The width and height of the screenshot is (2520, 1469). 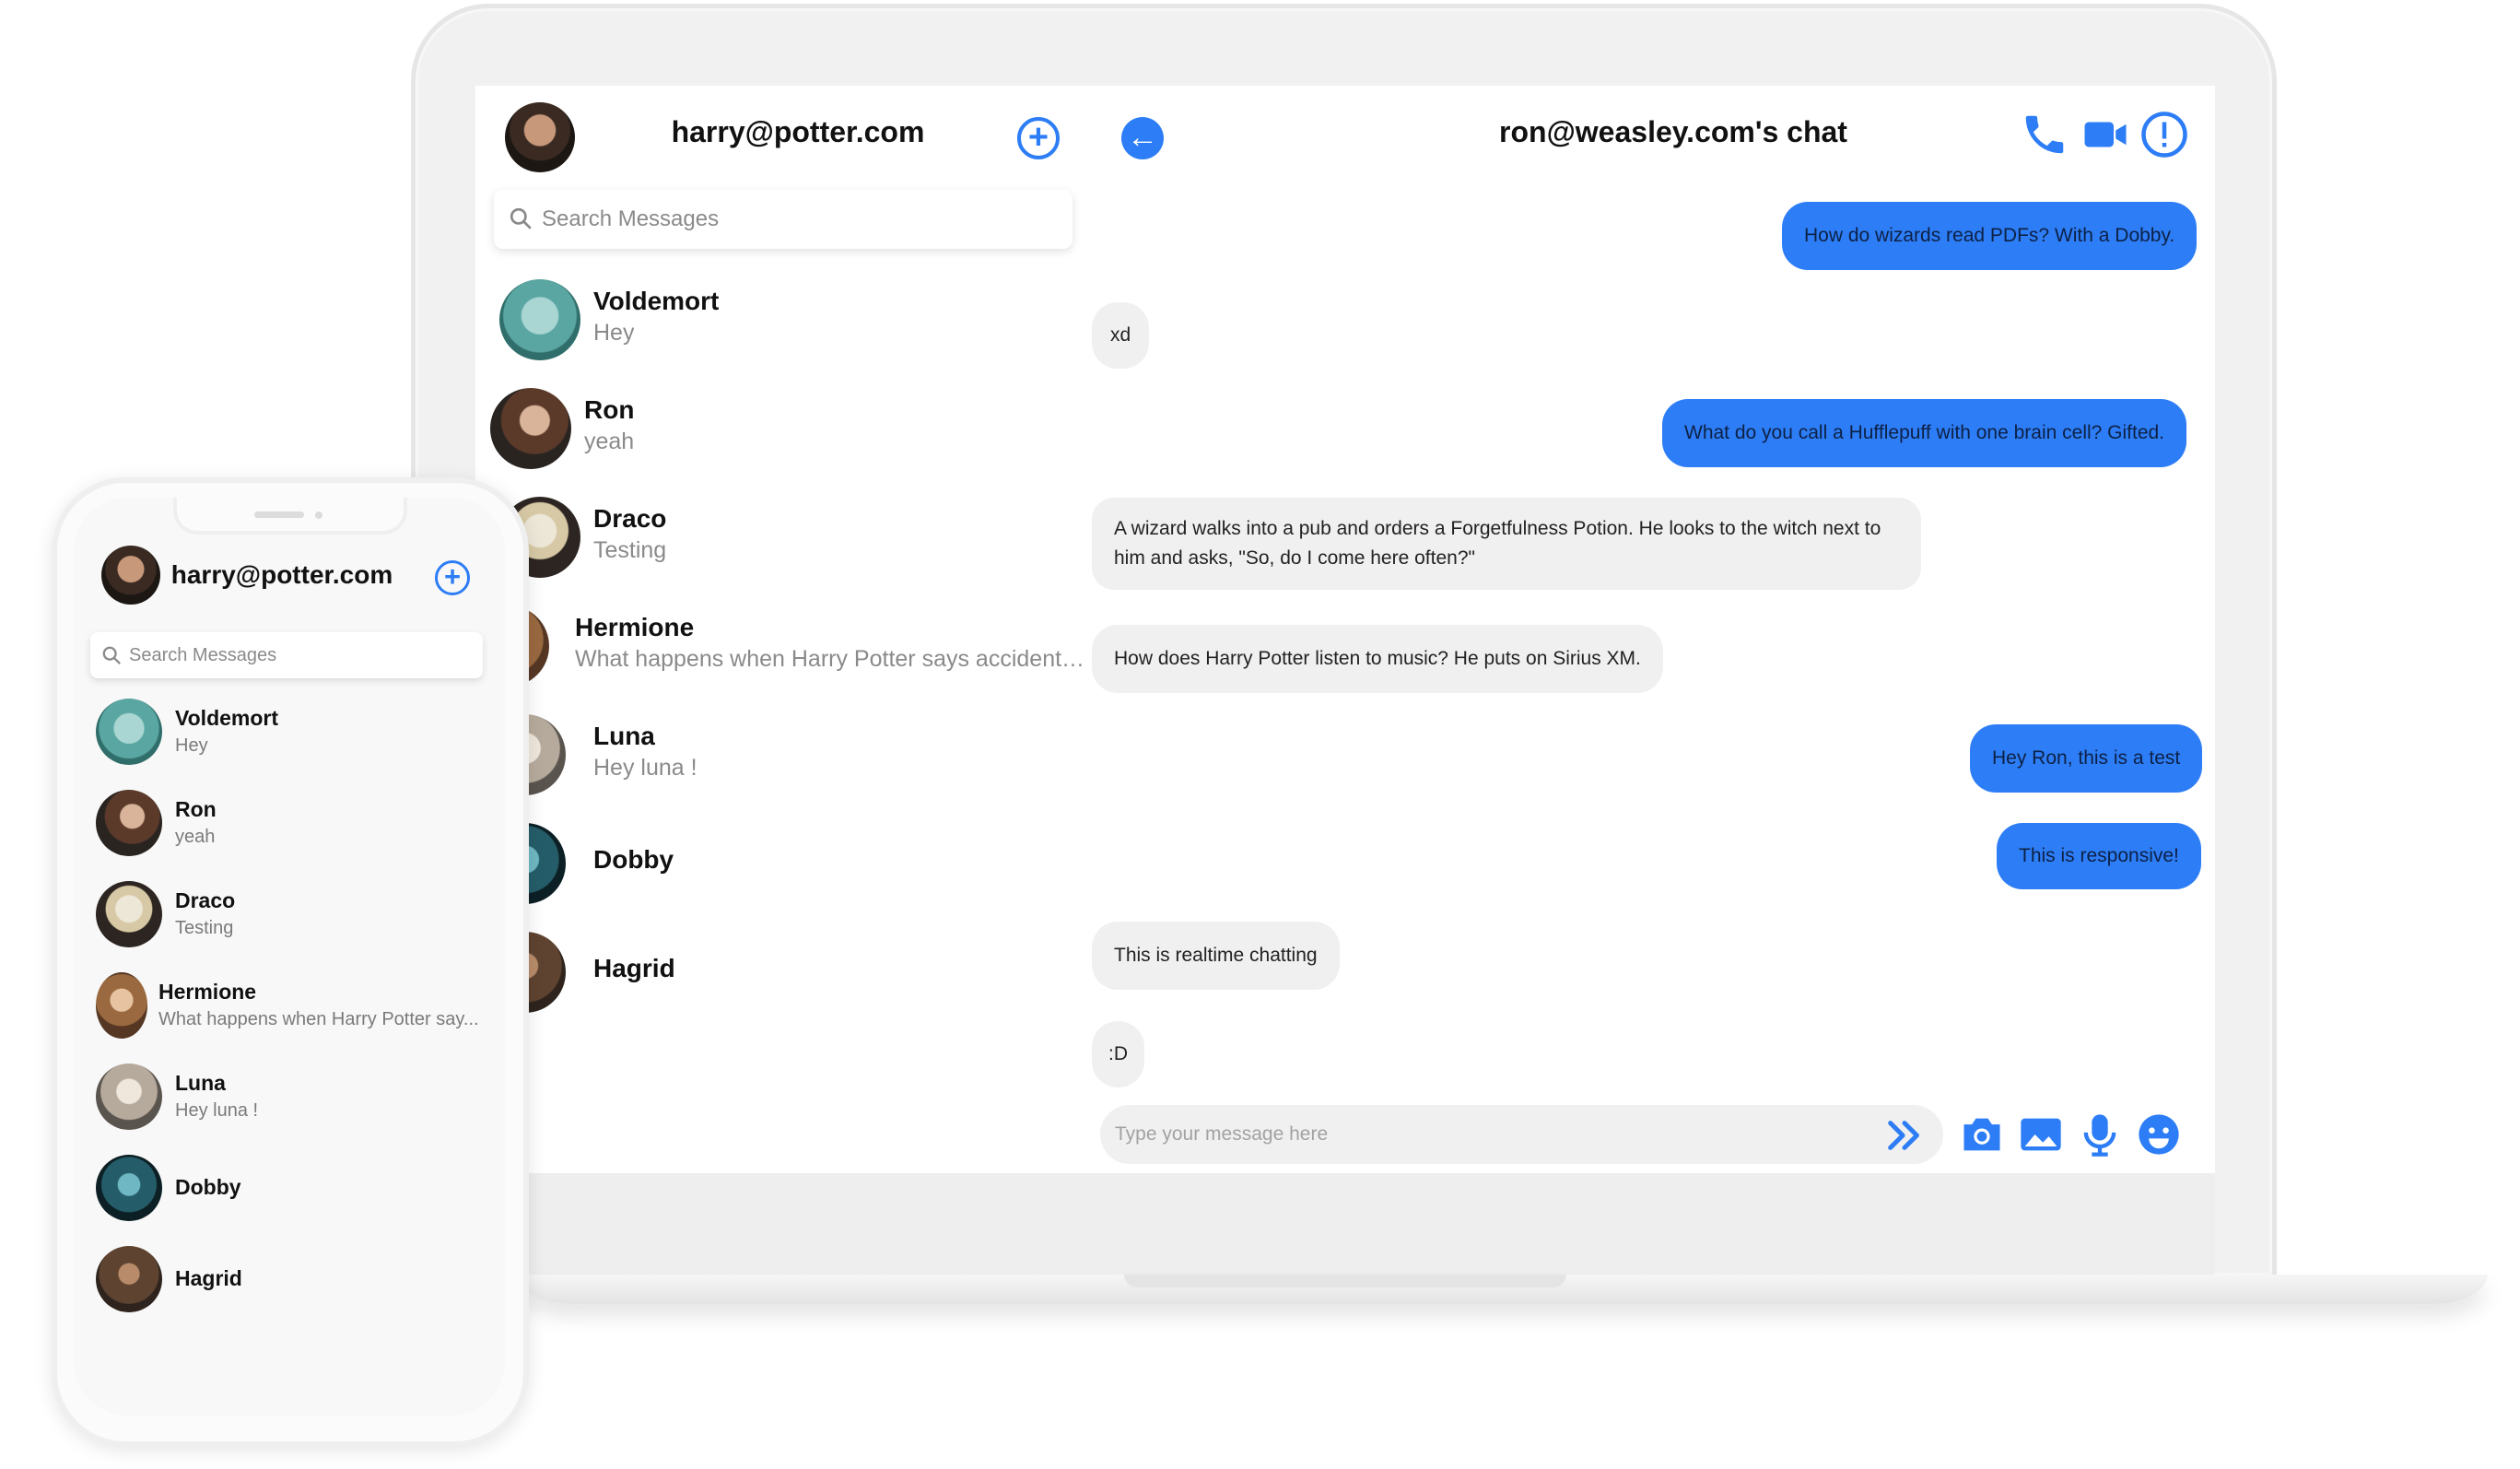 What do you see at coordinates (1492, 1134) in the screenshot?
I see `message-input` at bounding box center [1492, 1134].